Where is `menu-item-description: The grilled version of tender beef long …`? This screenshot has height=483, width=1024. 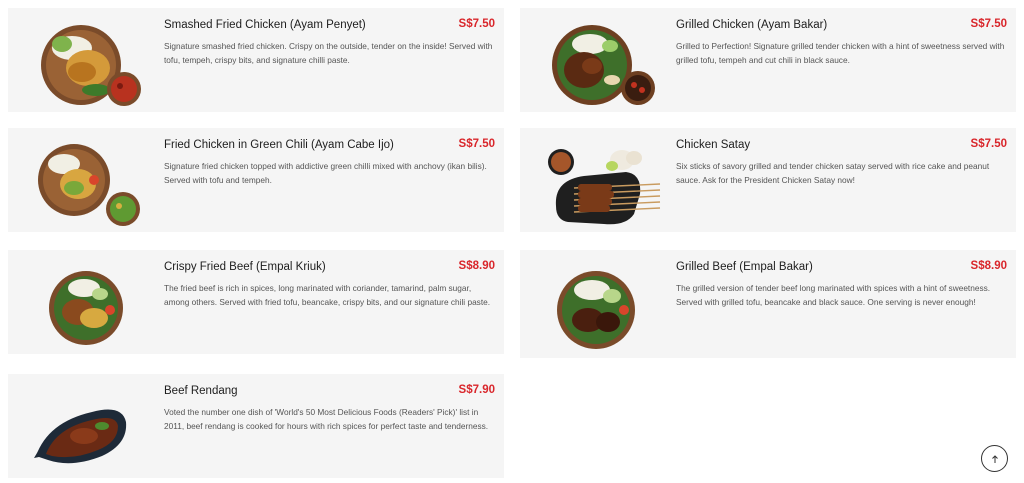 menu-item-description: The grilled version of tender beef long … is located at coordinates (833, 295).